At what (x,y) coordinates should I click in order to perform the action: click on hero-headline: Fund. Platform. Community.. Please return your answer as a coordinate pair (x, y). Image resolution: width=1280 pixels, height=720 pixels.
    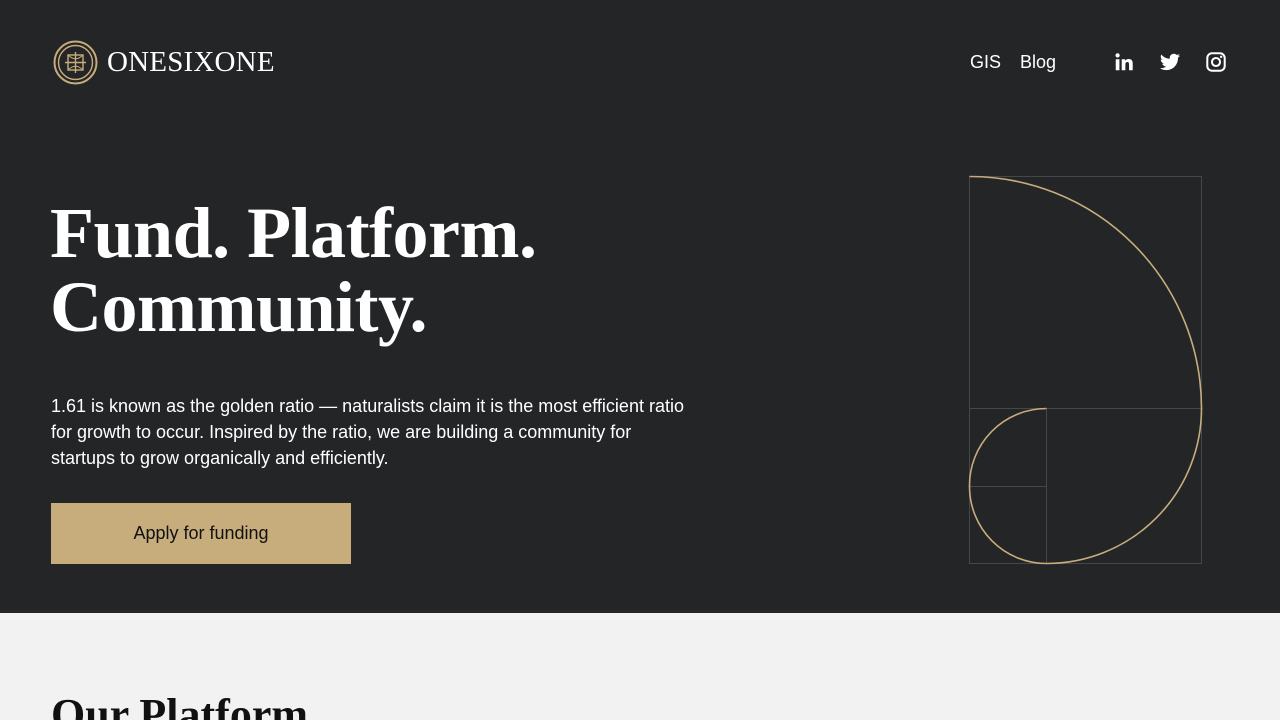
    Looking at the image, I should click on (293, 270).